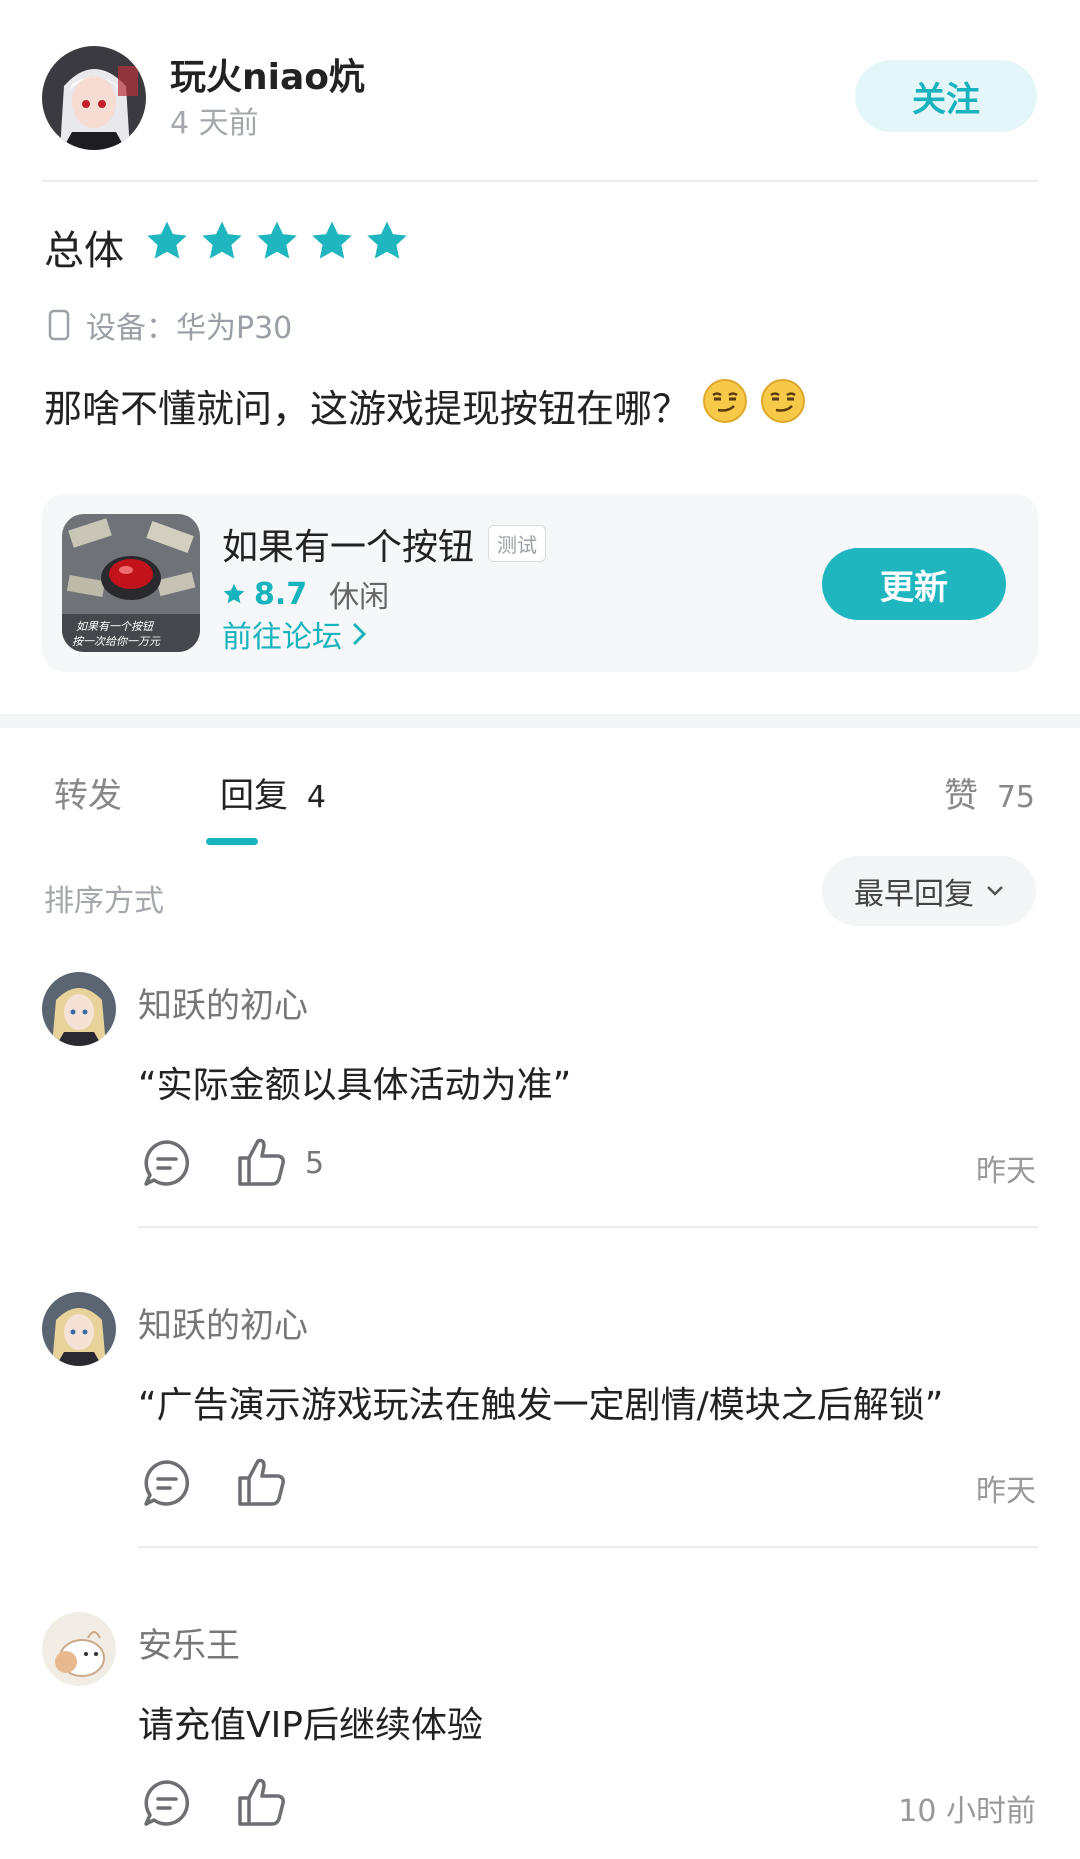 The width and height of the screenshot is (1080, 1859). What do you see at coordinates (367, 409) in the screenshot?
I see `post-text: 那啥不懂就问，这游戏提现按钮在哪？` at bounding box center [367, 409].